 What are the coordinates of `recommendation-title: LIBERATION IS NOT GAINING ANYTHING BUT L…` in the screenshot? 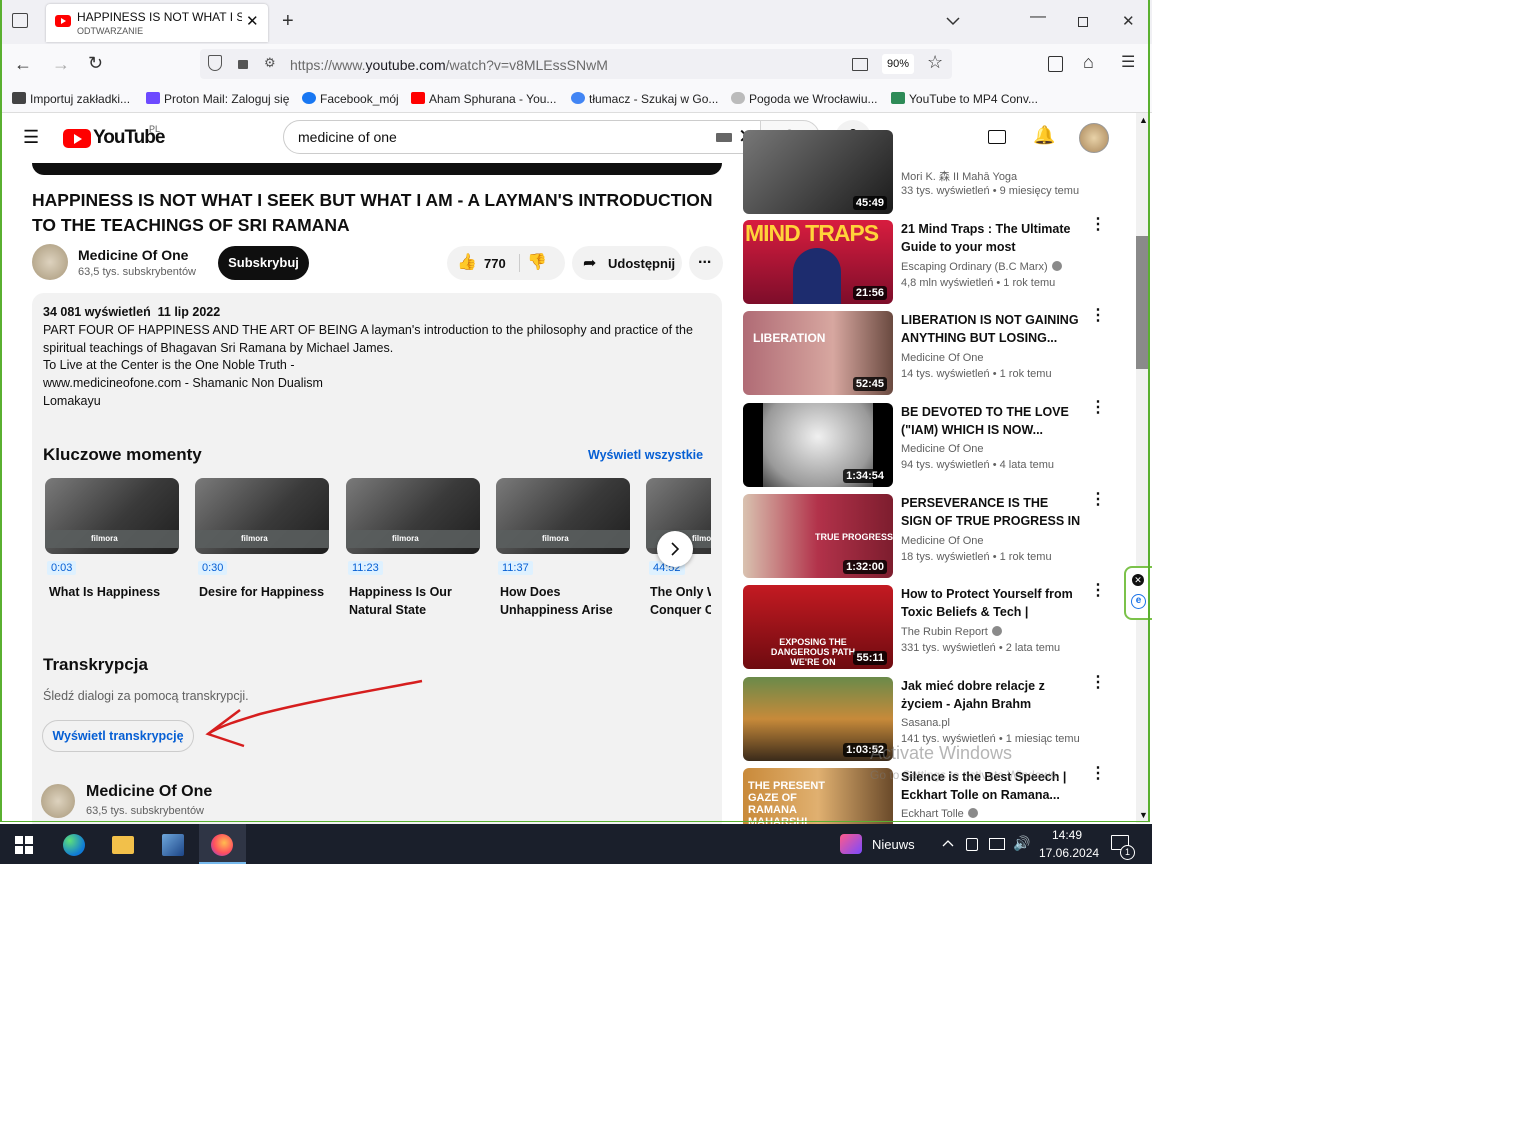 It's located at (991, 329).